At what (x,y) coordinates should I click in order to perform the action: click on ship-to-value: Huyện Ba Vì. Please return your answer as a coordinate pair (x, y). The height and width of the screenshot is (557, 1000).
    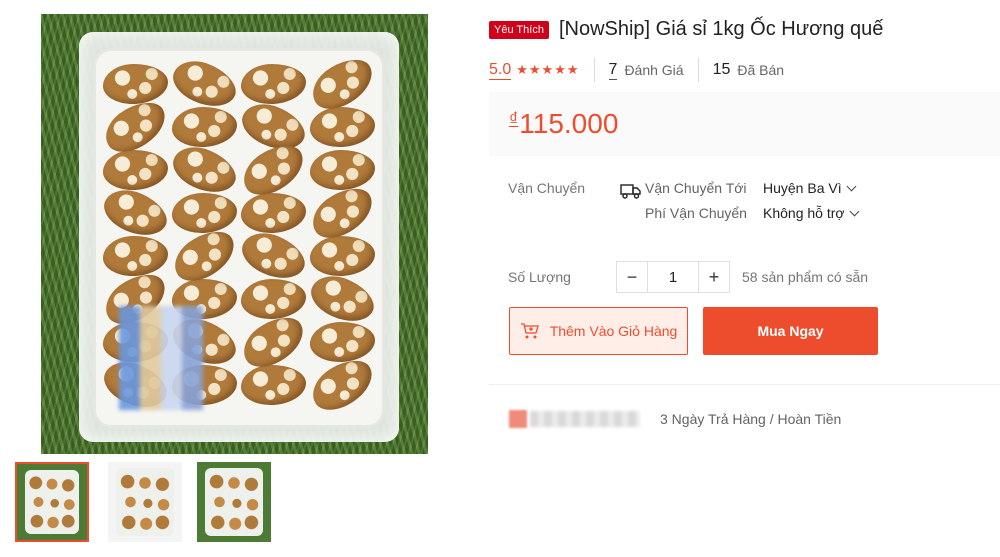
    Looking at the image, I should click on (802, 188).